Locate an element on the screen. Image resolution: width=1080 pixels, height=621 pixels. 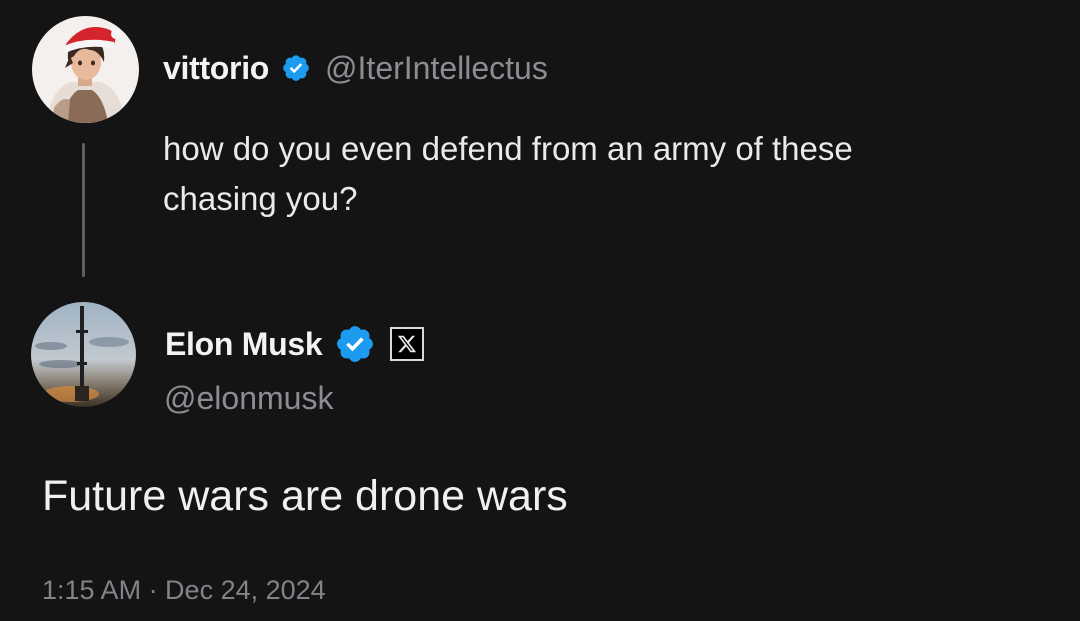
avatar-rocket-launchpad-icon is located at coordinates (83, 354).